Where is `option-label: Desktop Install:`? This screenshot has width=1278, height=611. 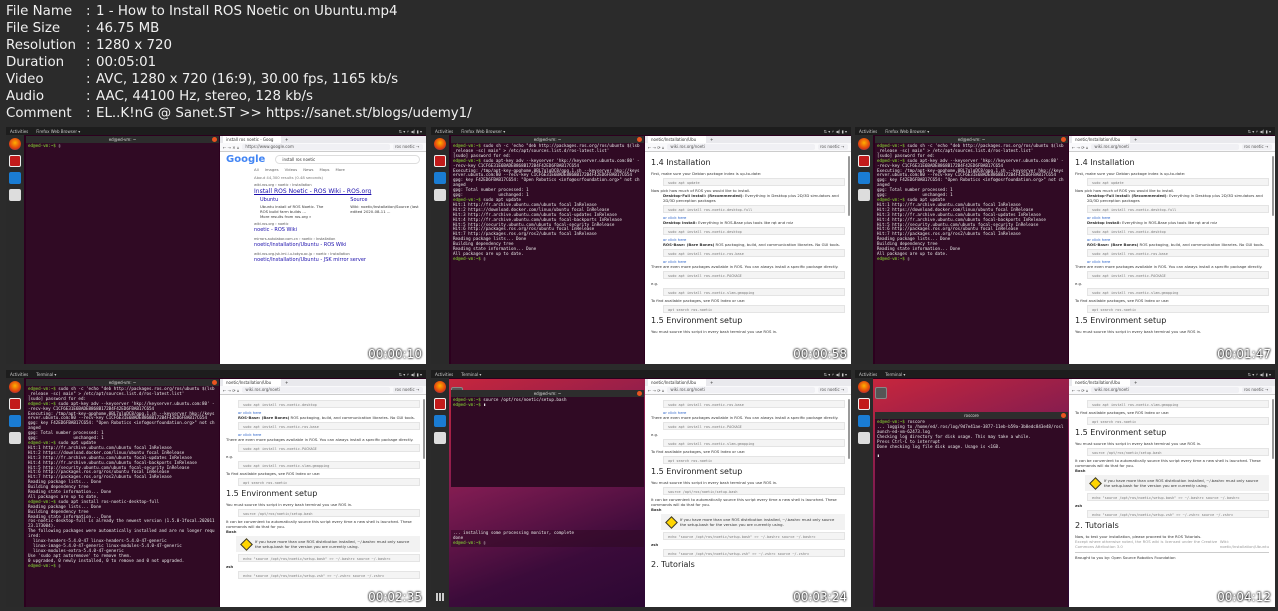 option-label: Desktop Install: is located at coordinates (680, 222).